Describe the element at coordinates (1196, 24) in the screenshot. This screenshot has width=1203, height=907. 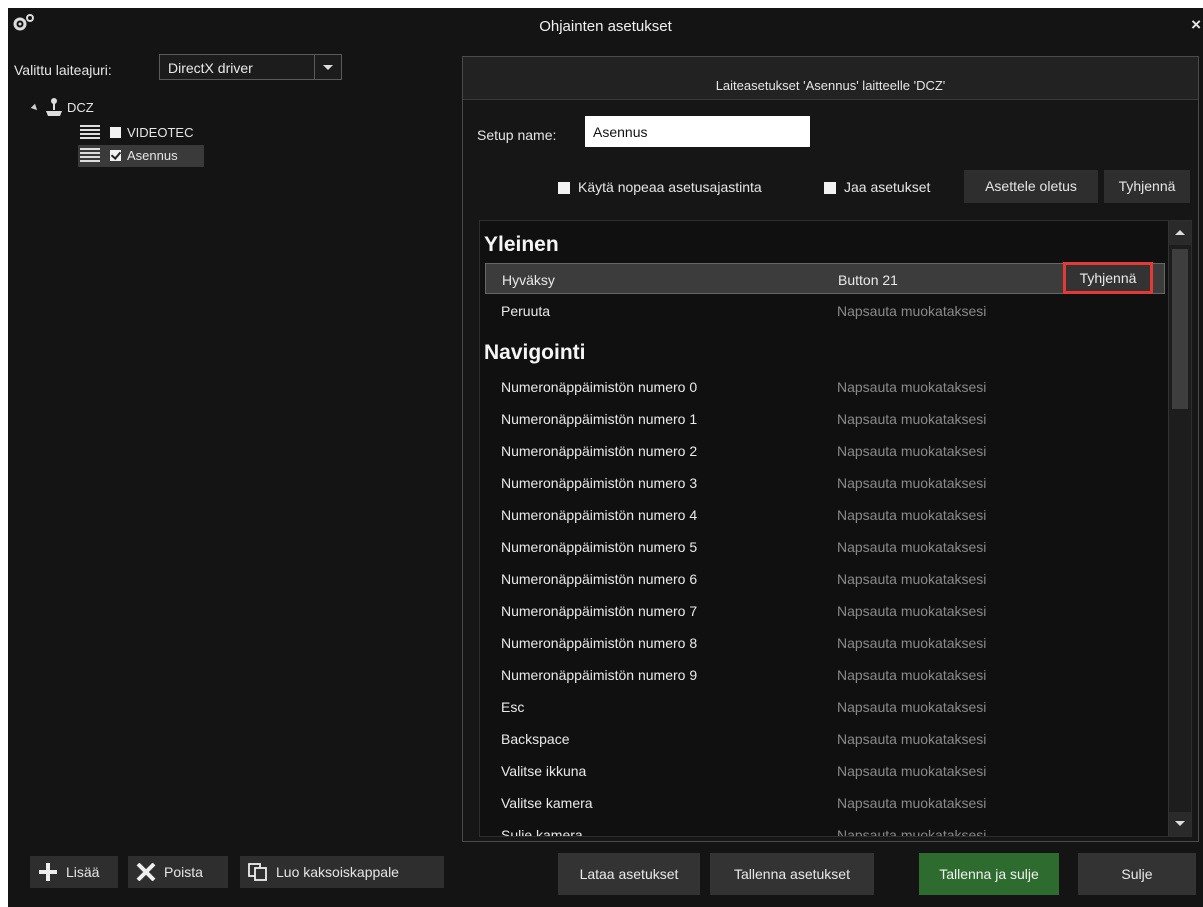
I see `close-icon: ×` at that location.